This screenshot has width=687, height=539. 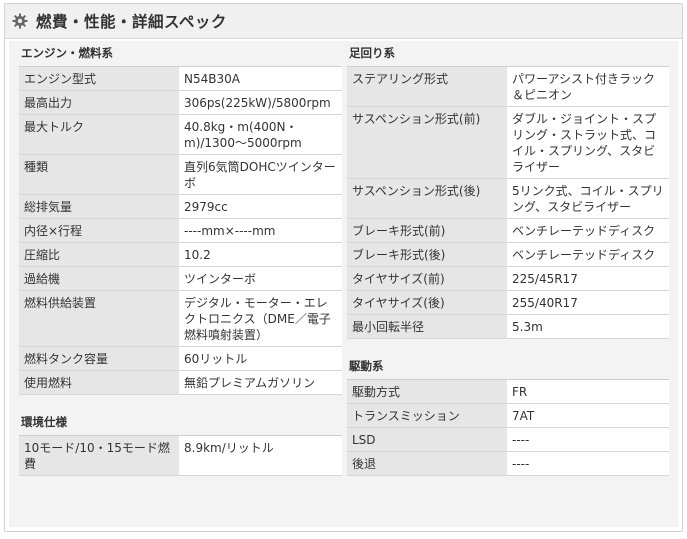 What do you see at coordinates (260, 318) in the screenshot?
I see `spec-value: デジタル・モーター・エレクトロニクス（DME／電子燃料噴射装置）` at bounding box center [260, 318].